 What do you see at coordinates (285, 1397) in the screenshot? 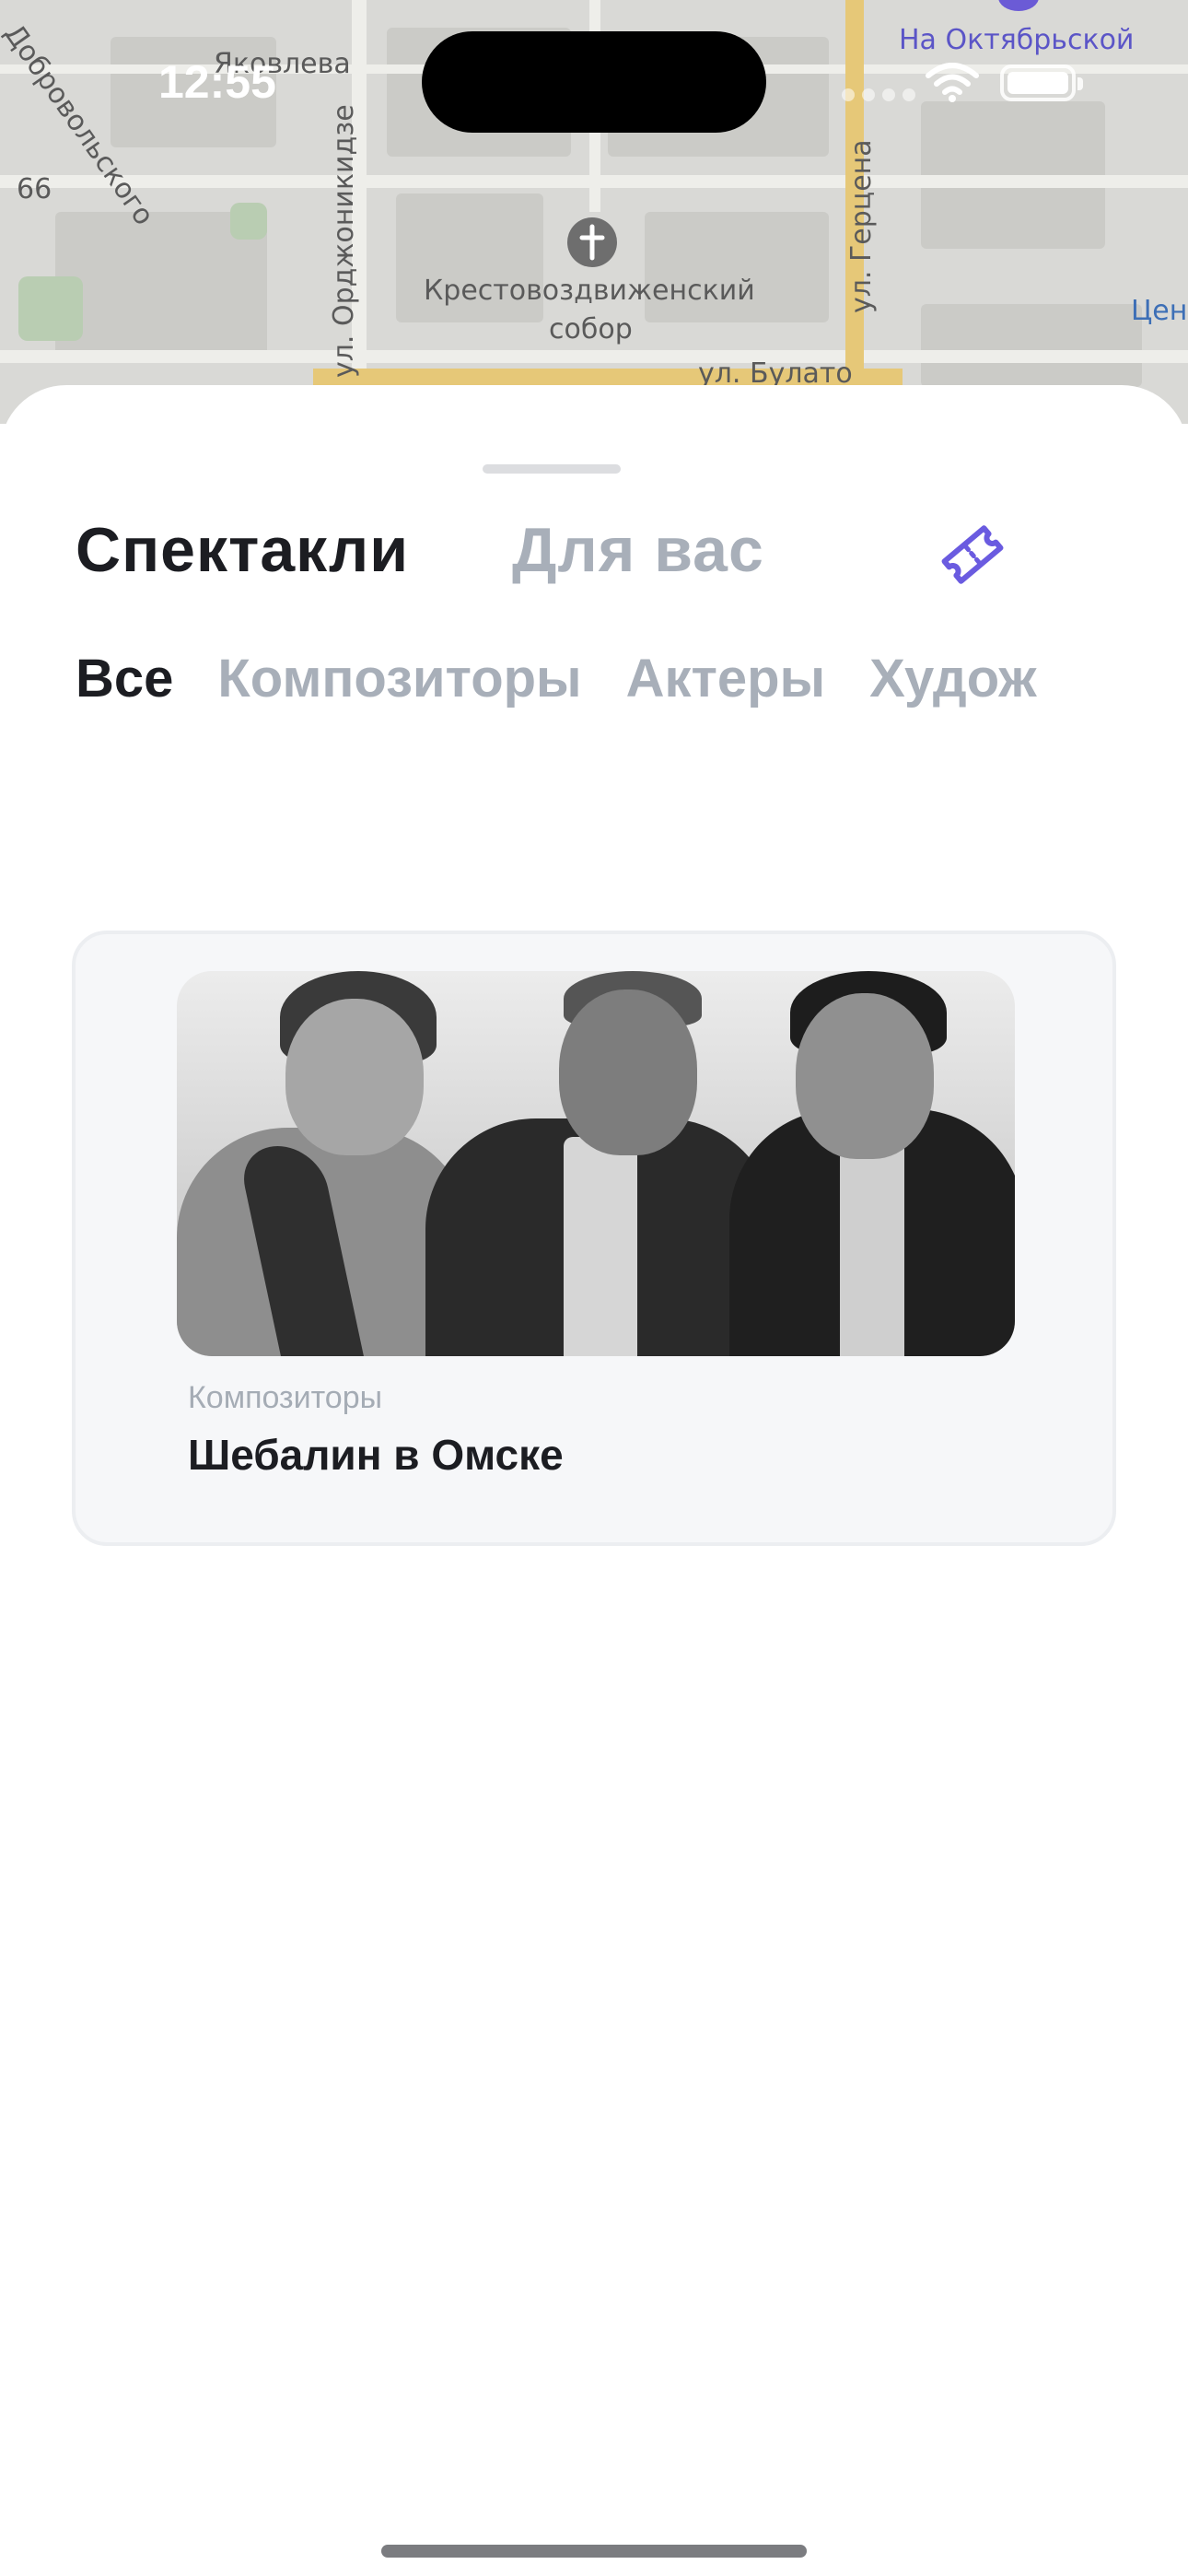
I see `card-category: Композиторы` at bounding box center [285, 1397].